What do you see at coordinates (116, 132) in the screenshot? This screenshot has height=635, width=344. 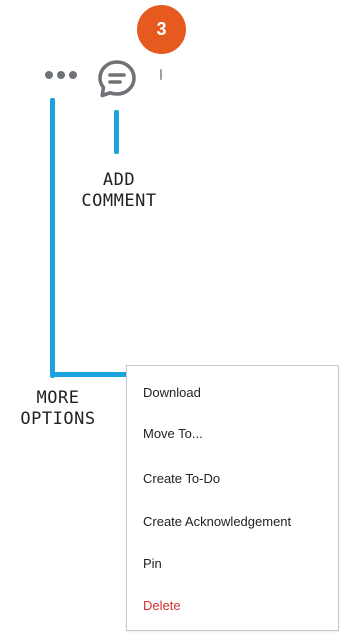 I see `comment-callout-line` at bounding box center [116, 132].